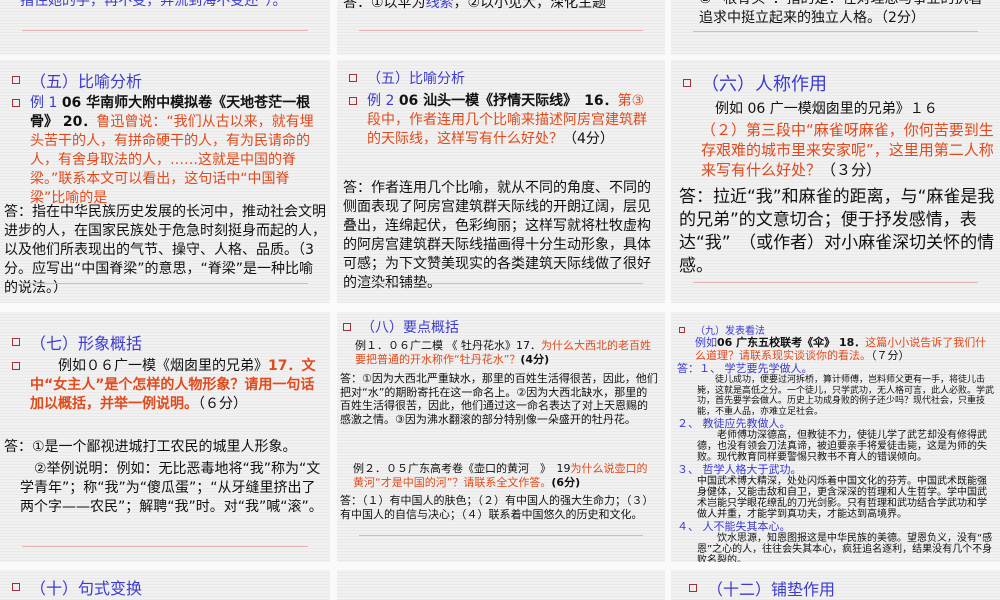 Image resolution: width=1000 pixels, height=600 pixels. What do you see at coordinates (734, 526) in the screenshot?
I see `point-heading: ４、 人不能失其本心。` at bounding box center [734, 526].